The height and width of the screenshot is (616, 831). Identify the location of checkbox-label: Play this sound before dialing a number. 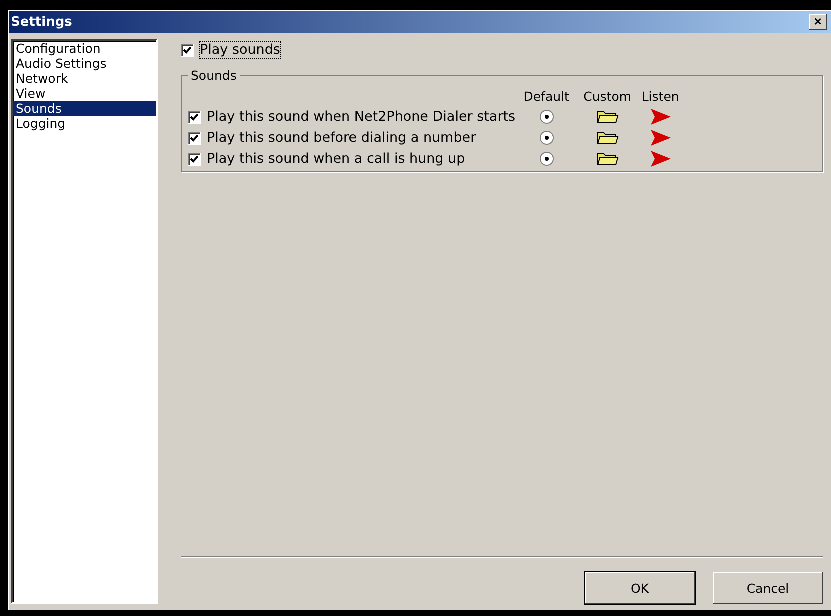
(341, 138).